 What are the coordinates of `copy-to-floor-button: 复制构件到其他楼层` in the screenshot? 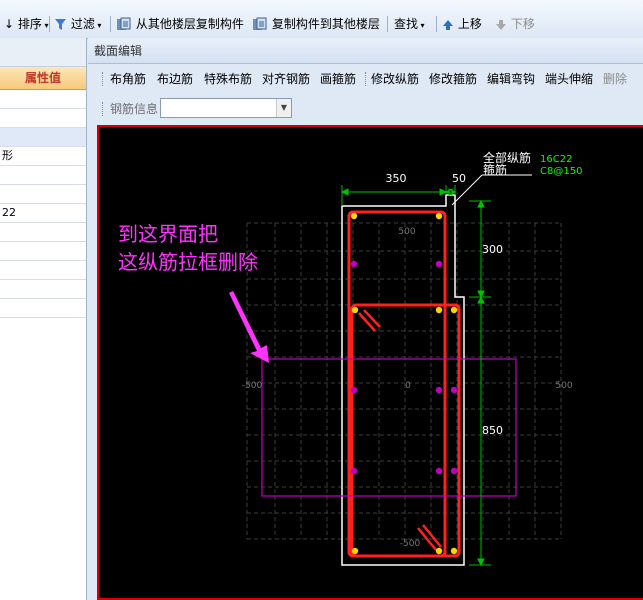 It's located at (316, 24).